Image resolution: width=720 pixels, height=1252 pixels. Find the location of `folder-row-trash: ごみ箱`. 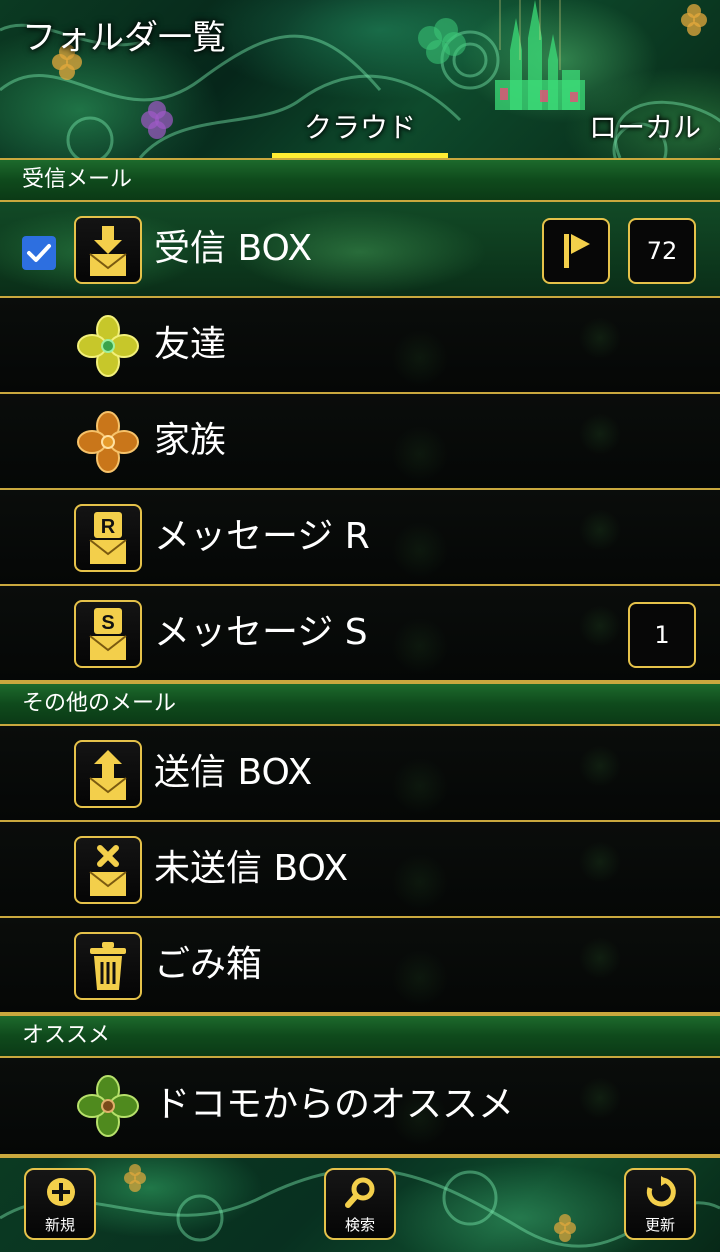

folder-row-trash: ごみ箱 is located at coordinates (360, 966).